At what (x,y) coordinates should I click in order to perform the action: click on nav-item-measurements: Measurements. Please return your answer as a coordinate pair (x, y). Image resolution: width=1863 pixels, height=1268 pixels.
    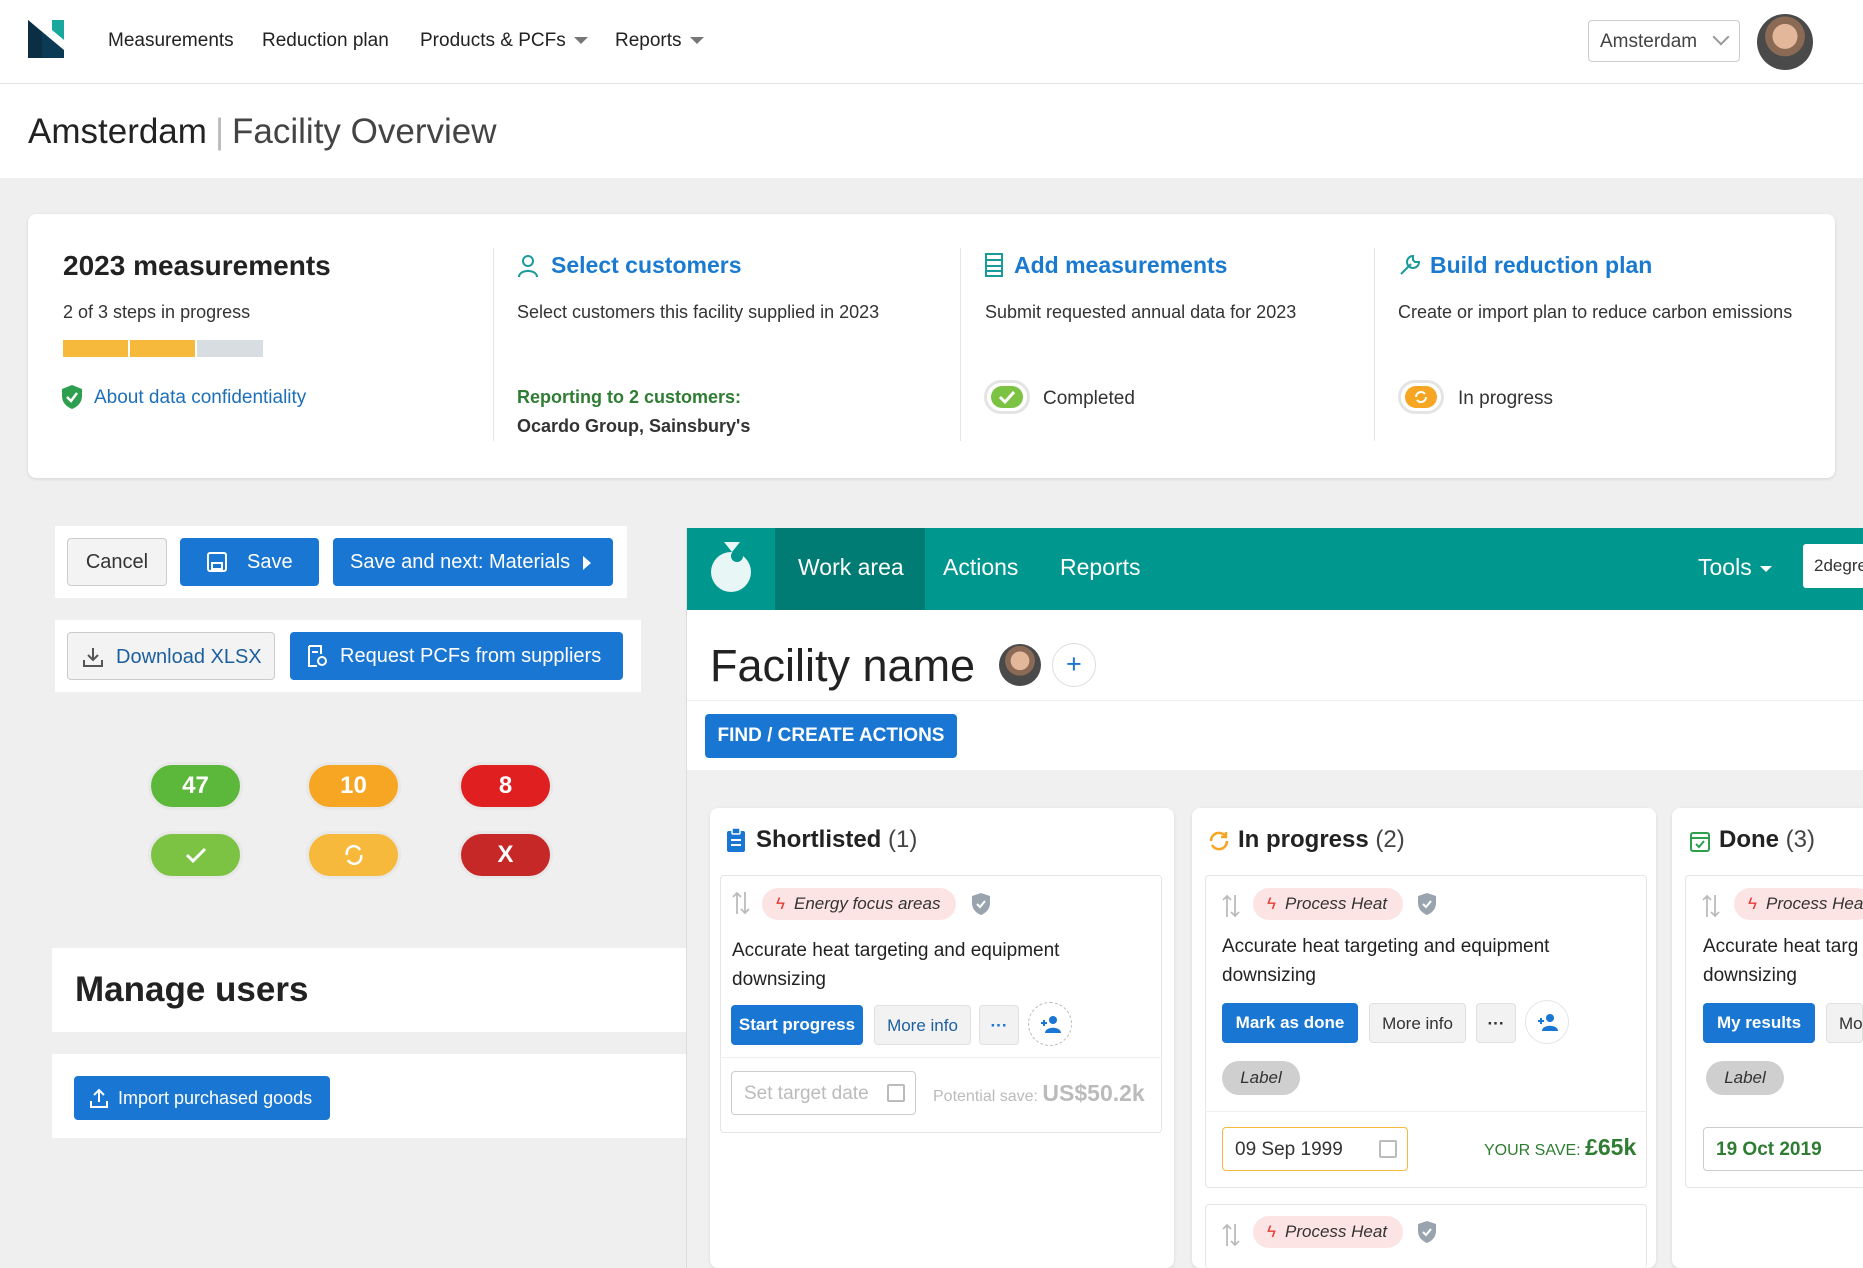
    Looking at the image, I should click on (171, 41).